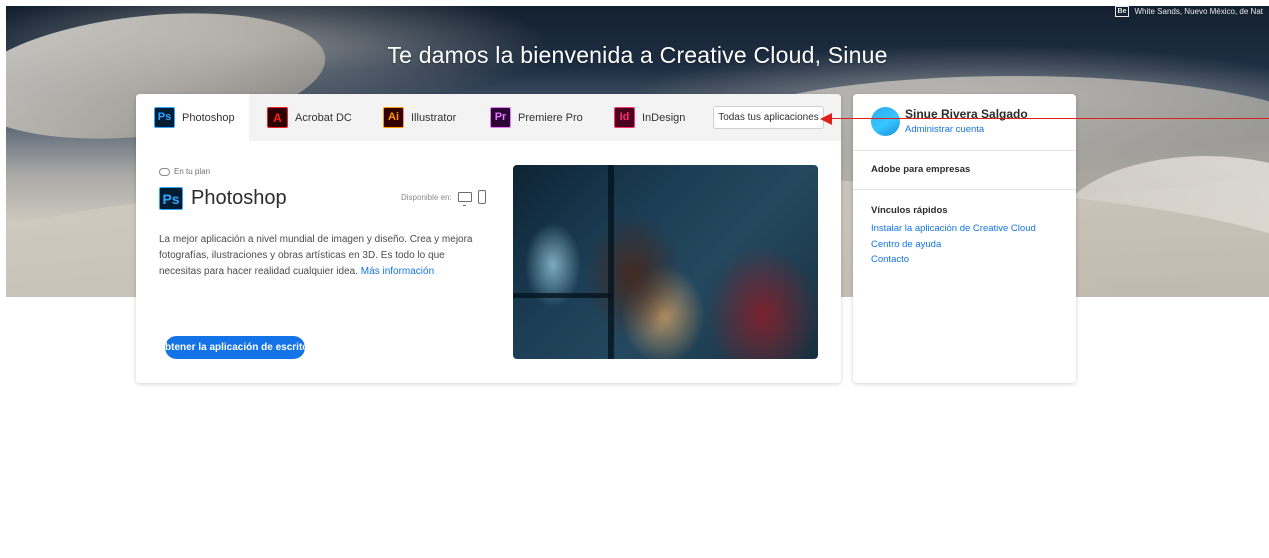 This screenshot has width=1269, height=558. What do you see at coordinates (426, 197) in the screenshot?
I see `available-label: Disponible en:` at bounding box center [426, 197].